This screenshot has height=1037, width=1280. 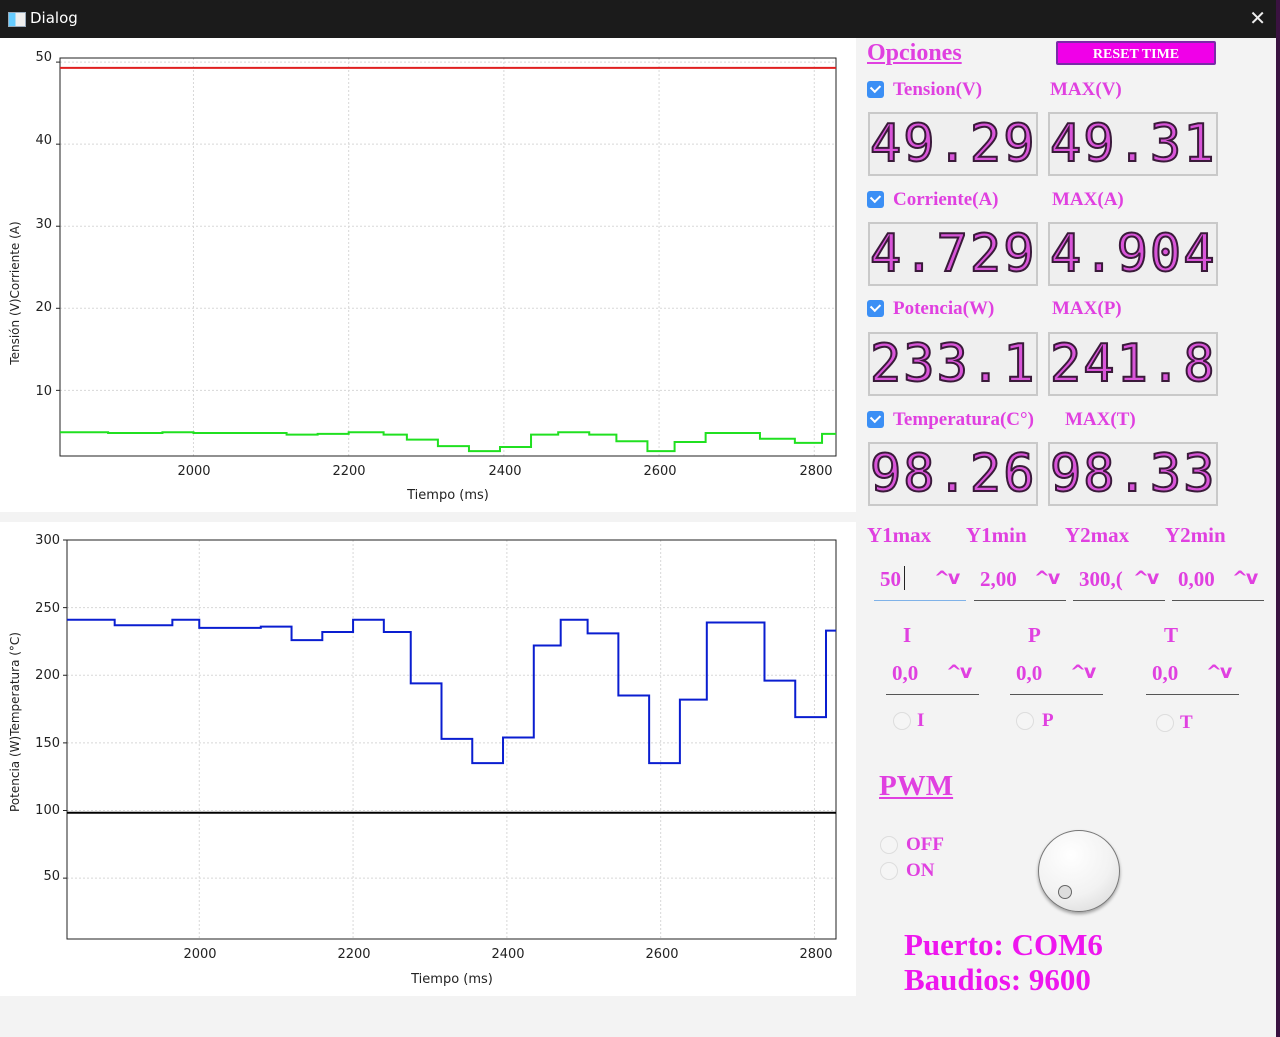 What do you see at coordinates (43, 57) in the screenshot?
I see `y-tick-label: 50` at bounding box center [43, 57].